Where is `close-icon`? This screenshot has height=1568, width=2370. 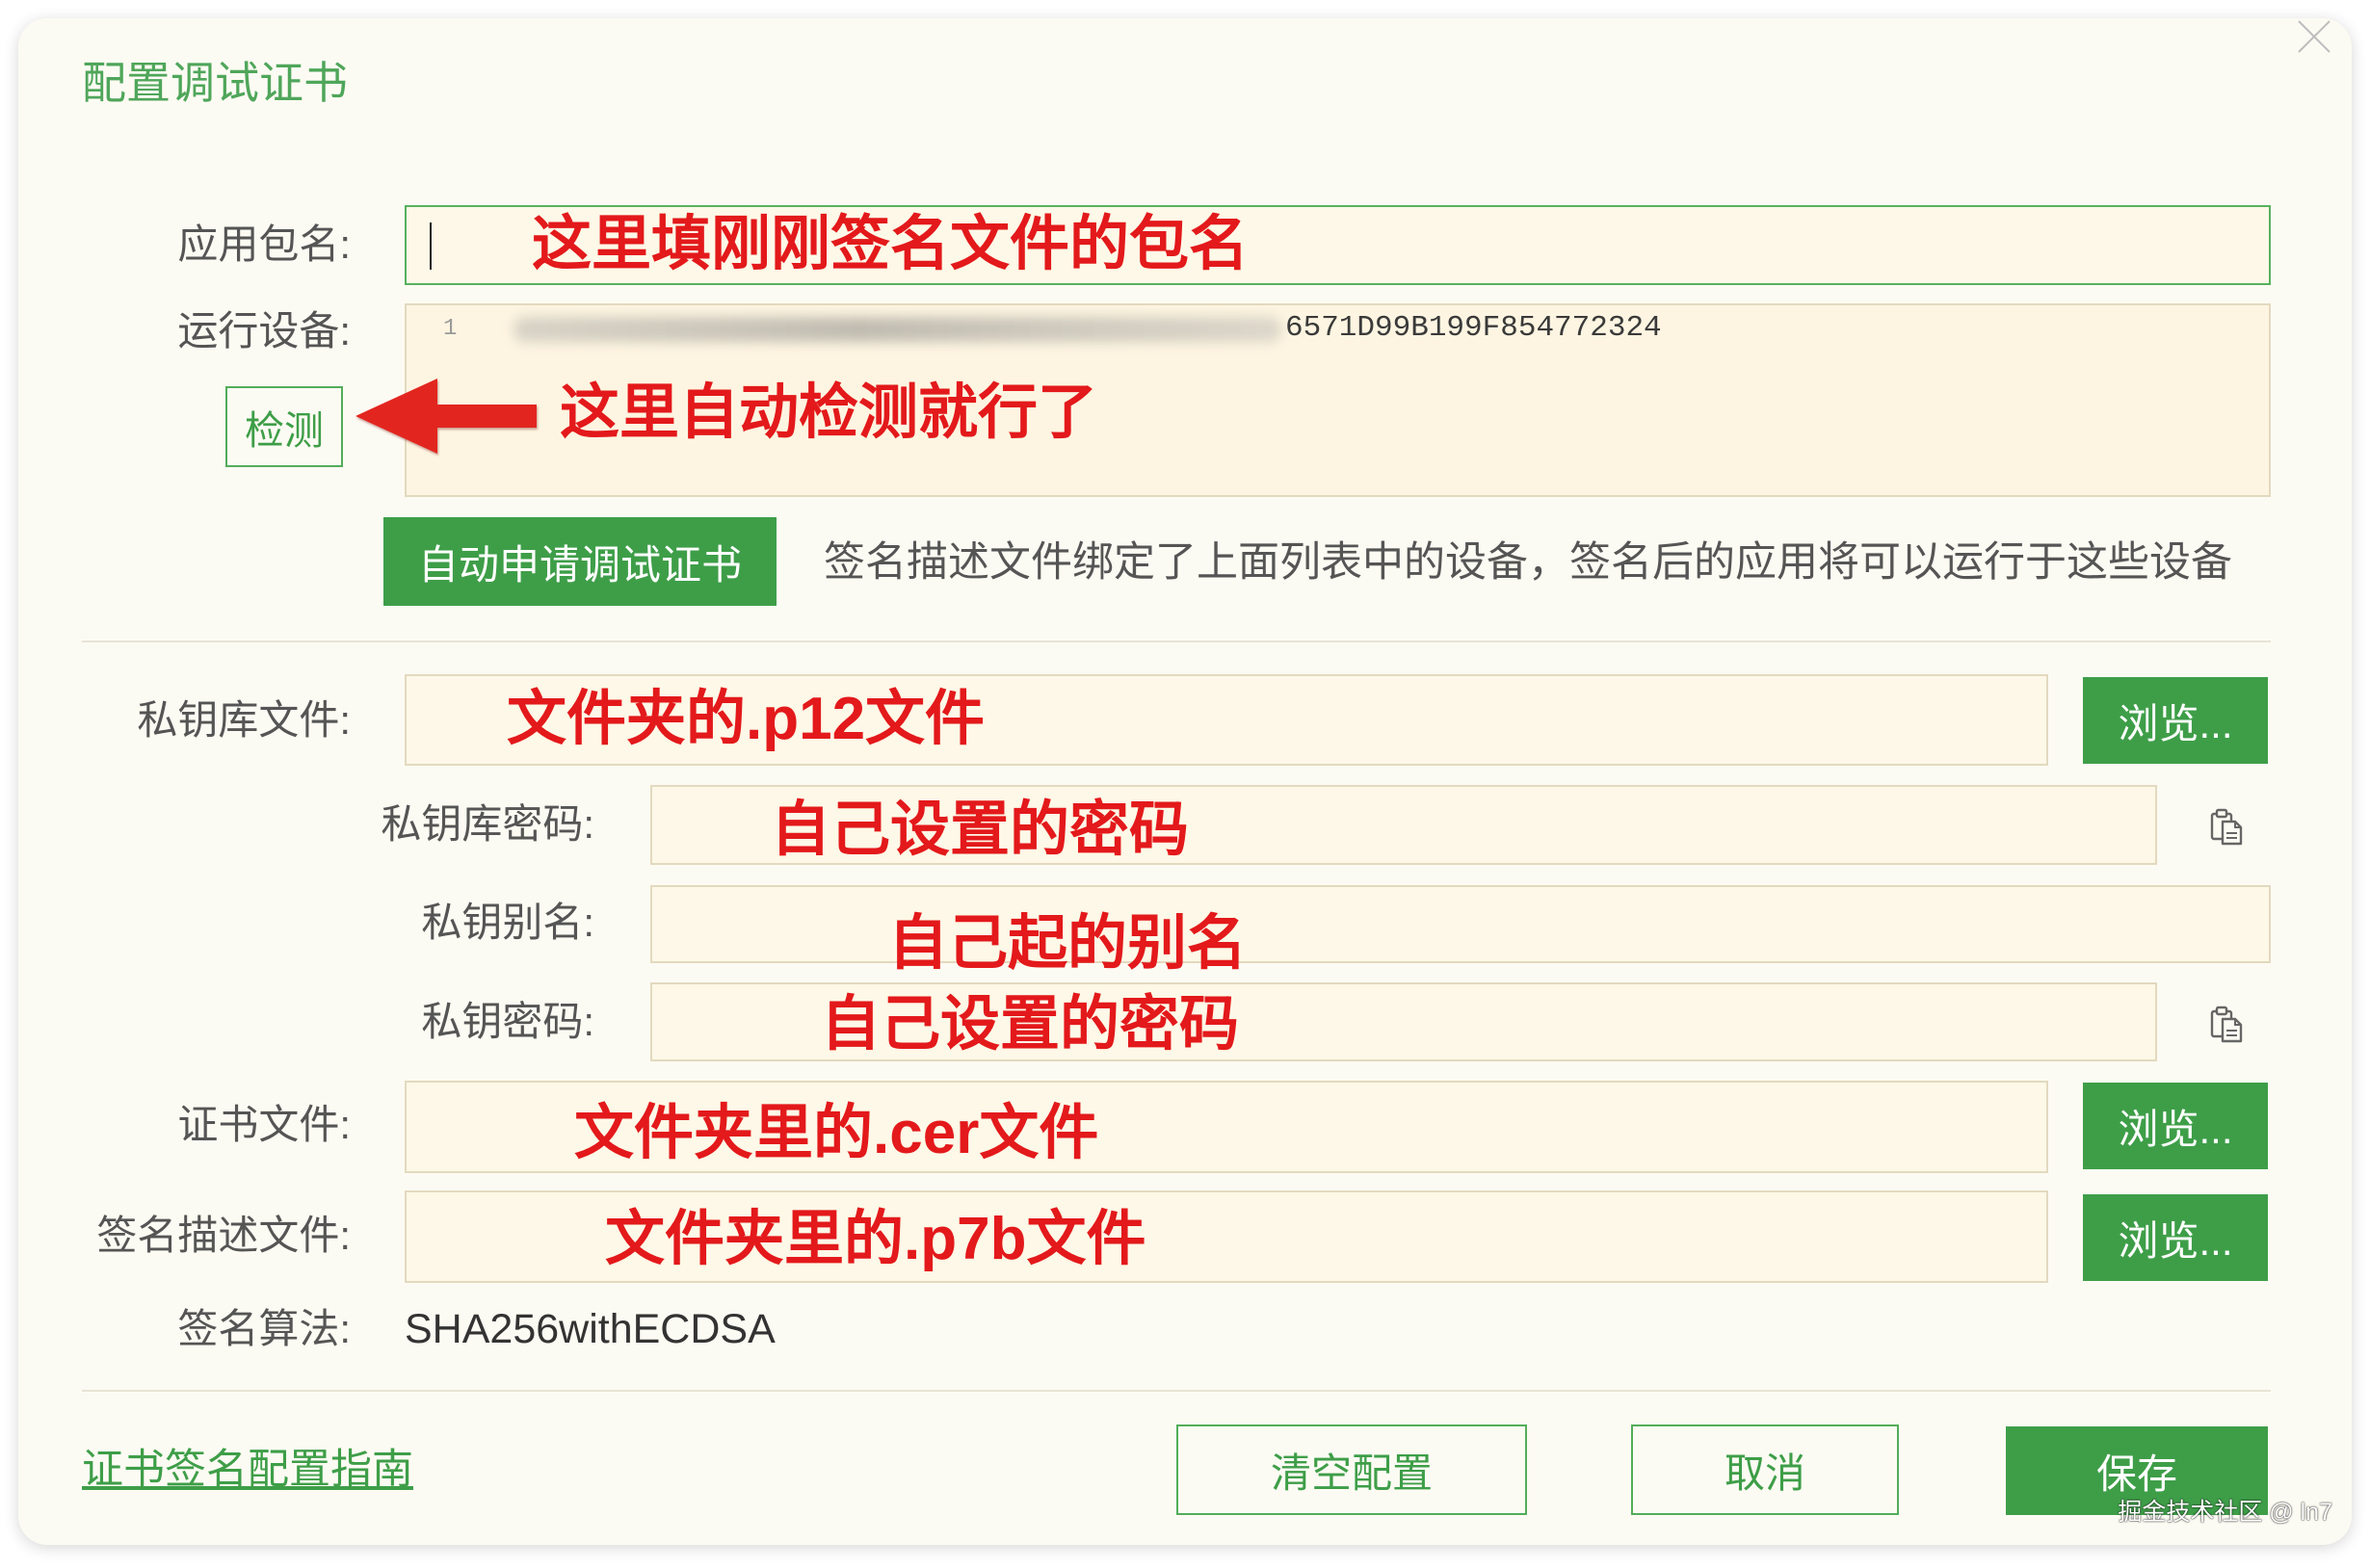
close-icon is located at coordinates (2314, 36).